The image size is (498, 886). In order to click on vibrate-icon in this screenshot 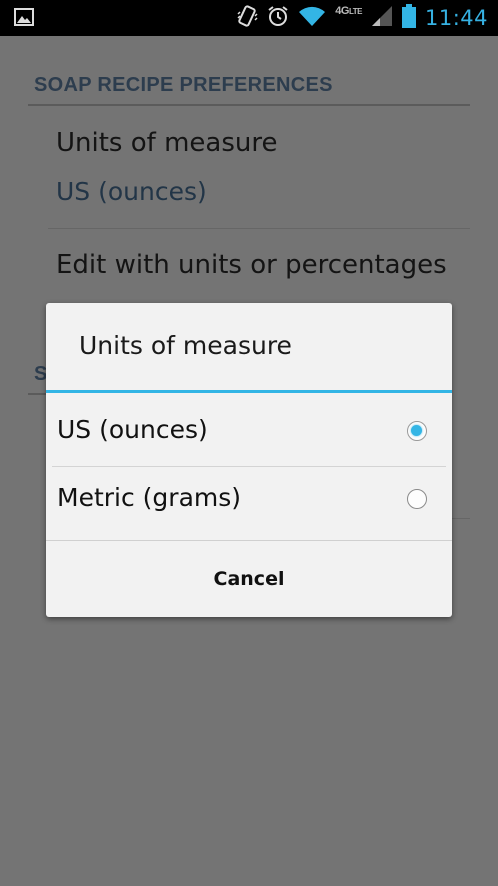, I will do `click(247, 18)`.